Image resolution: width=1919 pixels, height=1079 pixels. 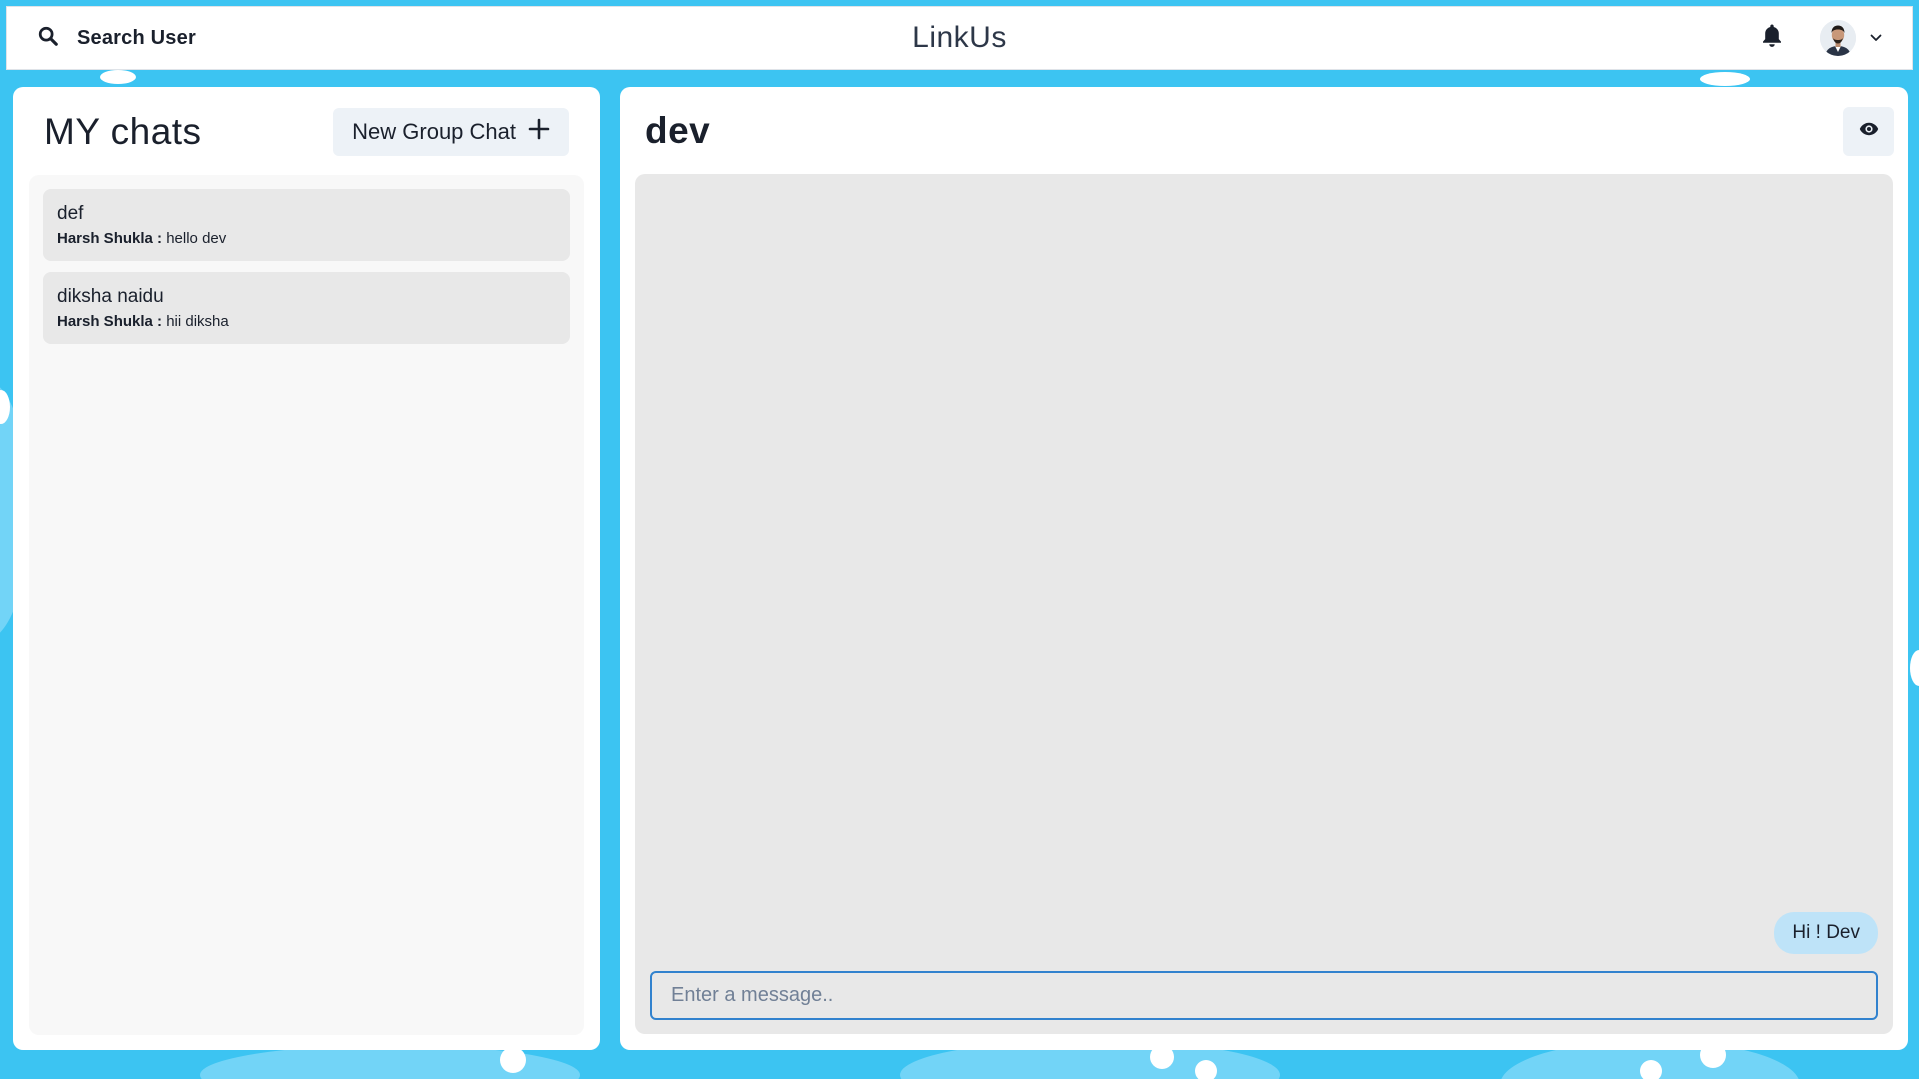 I want to click on message-input, so click(x=1264, y=995).